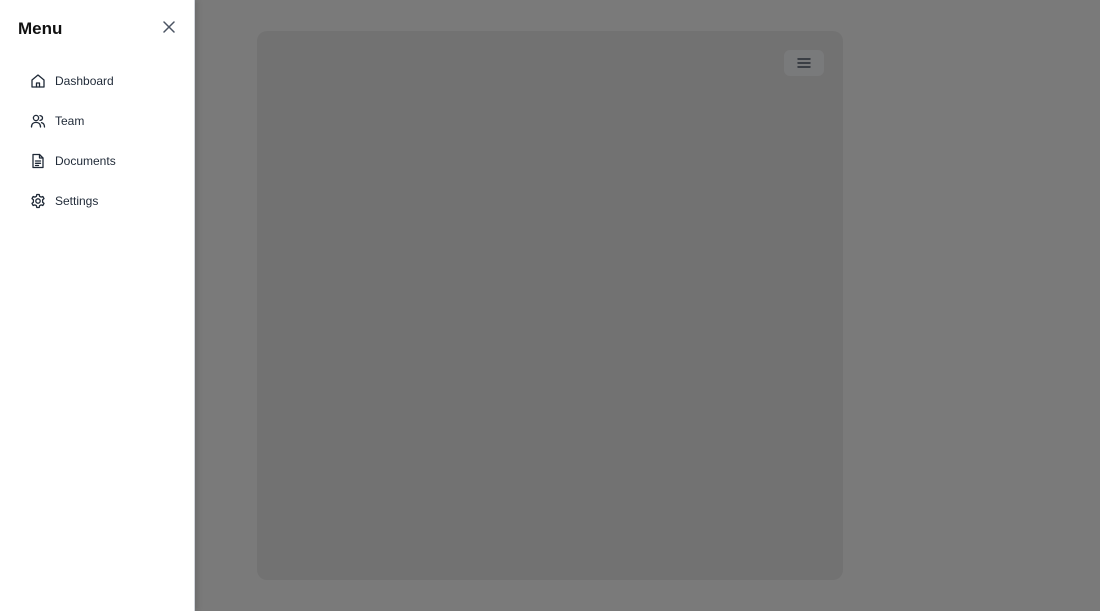 The image size is (1100, 611). I want to click on close-button, so click(169, 29).